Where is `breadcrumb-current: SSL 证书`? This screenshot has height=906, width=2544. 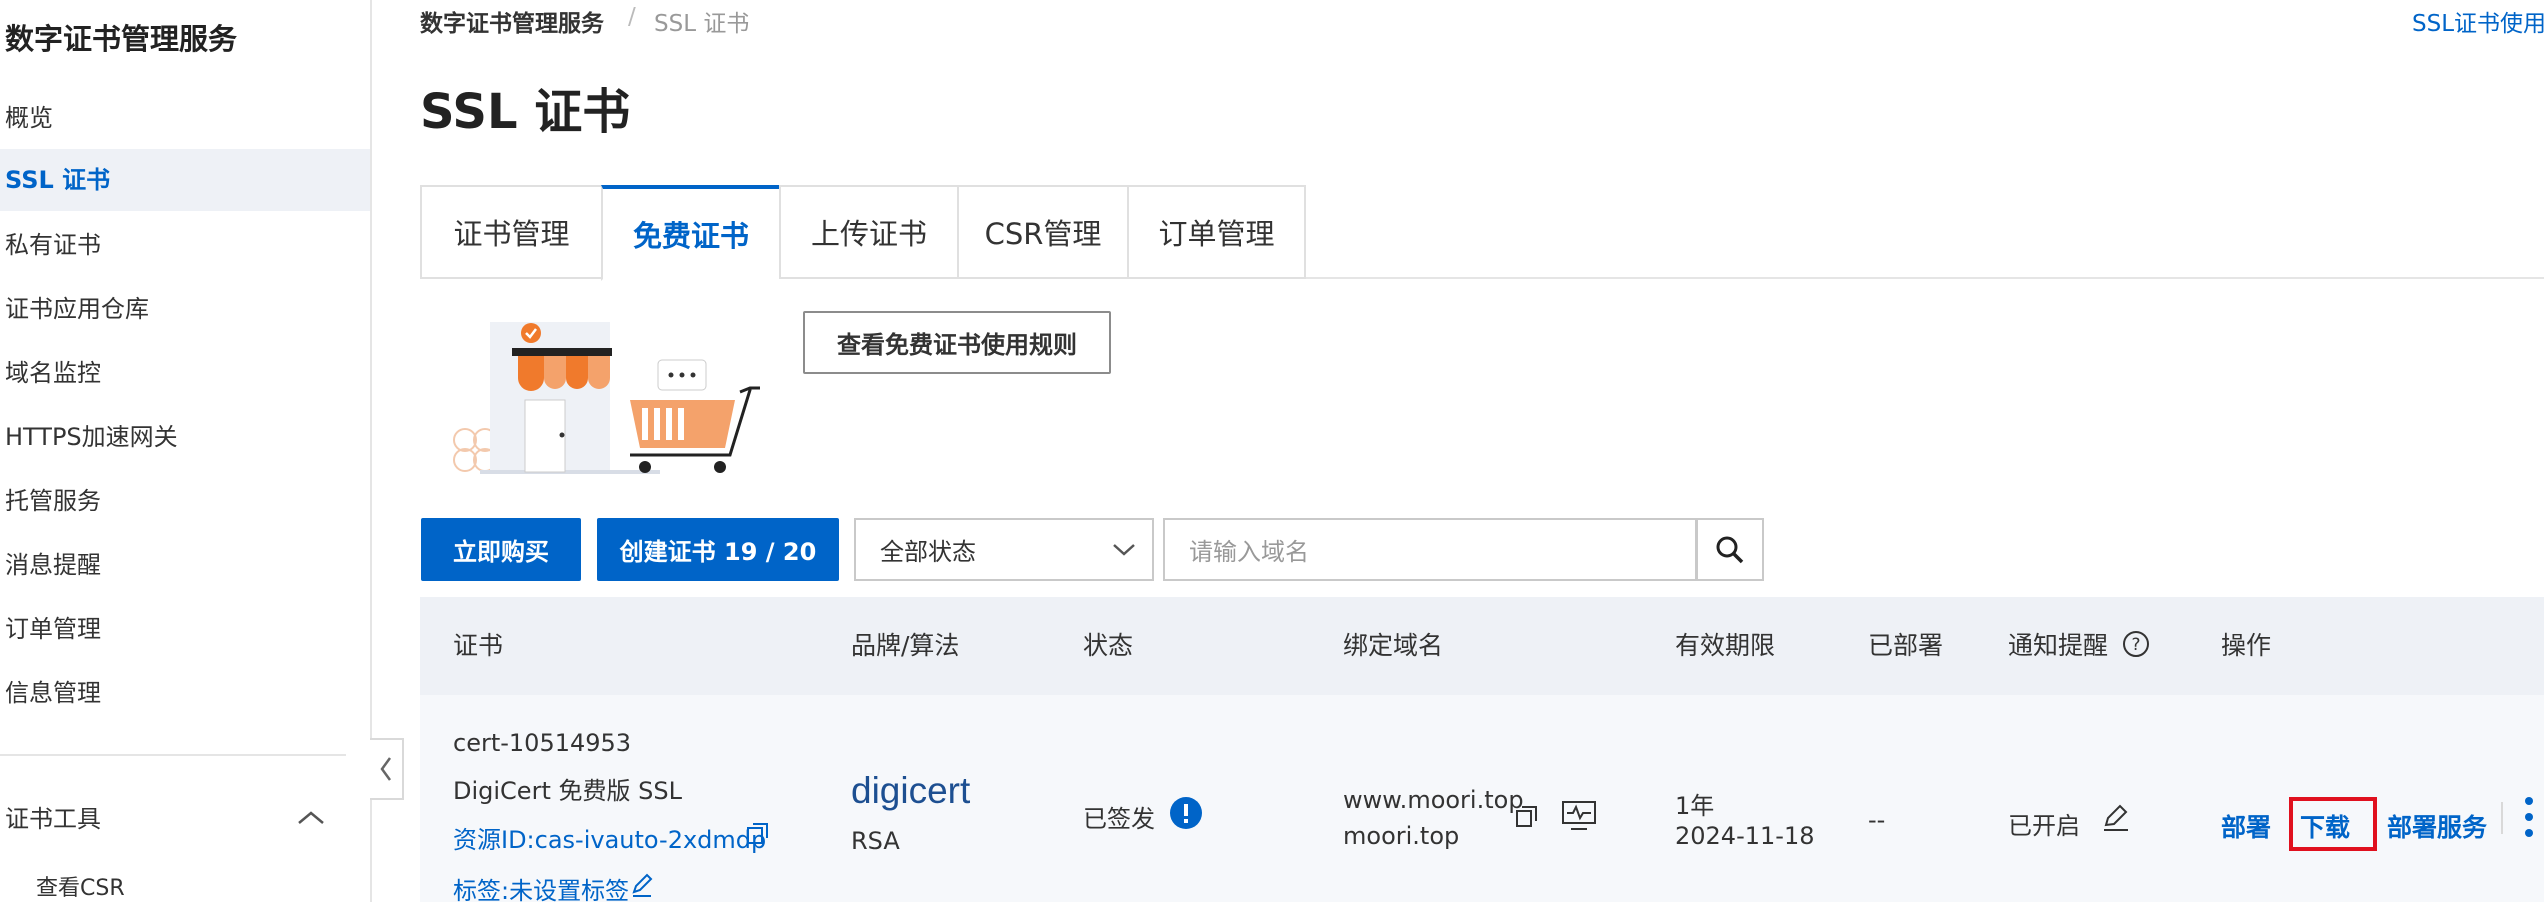 breadcrumb-current: SSL 证书 is located at coordinates (702, 24).